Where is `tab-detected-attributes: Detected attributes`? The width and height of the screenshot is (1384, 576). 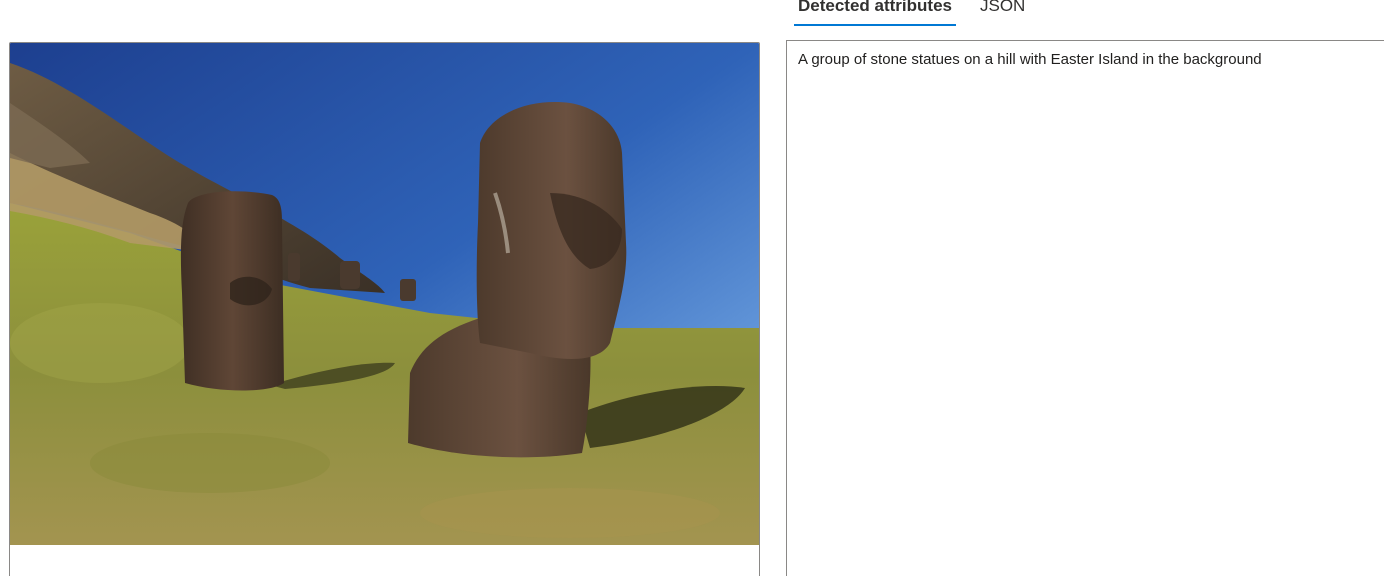
tab-detected-attributes: Detected attributes is located at coordinates (875, 13).